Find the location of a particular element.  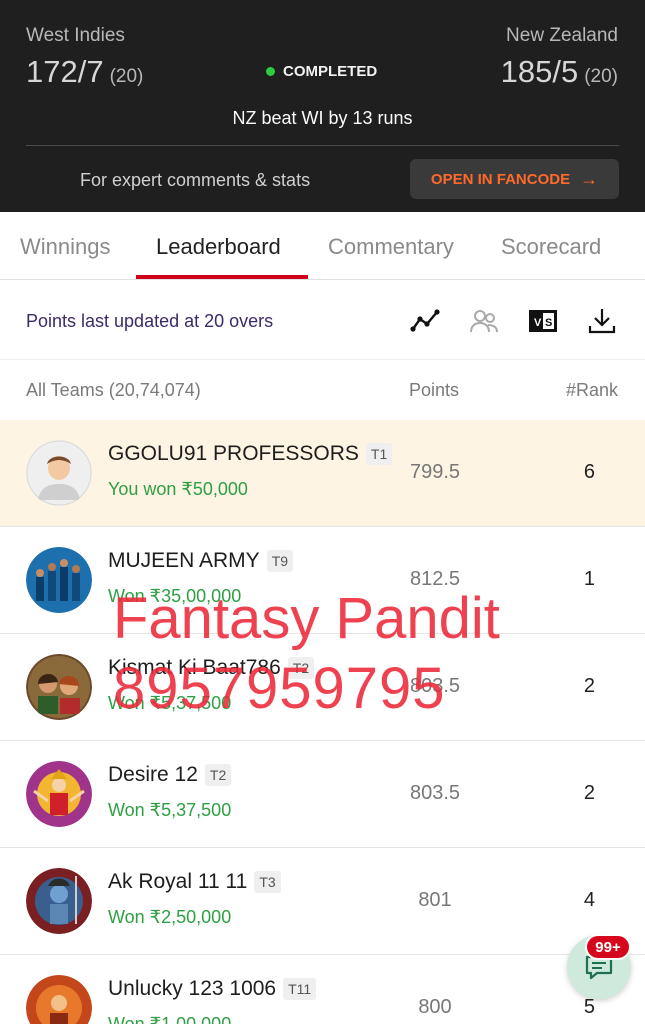

winning-amount: Won ₹2,50,000 is located at coordinates (170, 917).